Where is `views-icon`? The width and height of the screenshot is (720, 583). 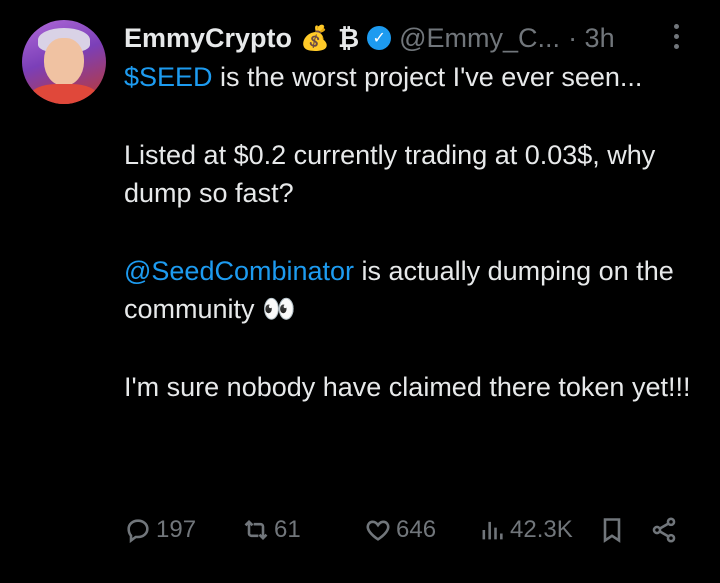 views-icon is located at coordinates (492, 530).